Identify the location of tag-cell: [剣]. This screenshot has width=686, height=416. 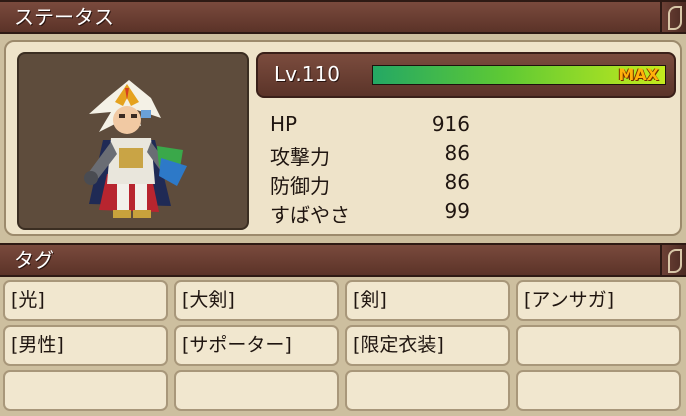
(427, 300).